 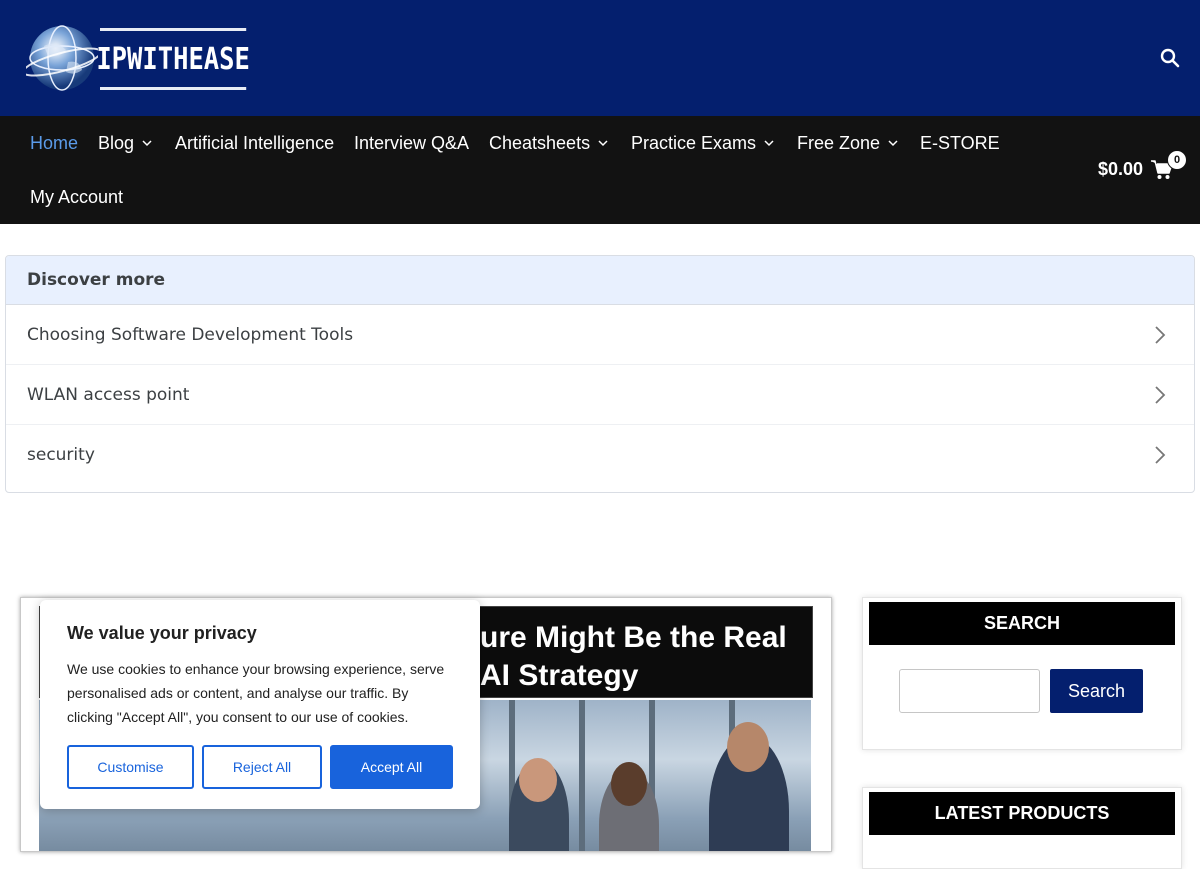 I want to click on cart-count-badge: 0, so click(x=1177, y=160).